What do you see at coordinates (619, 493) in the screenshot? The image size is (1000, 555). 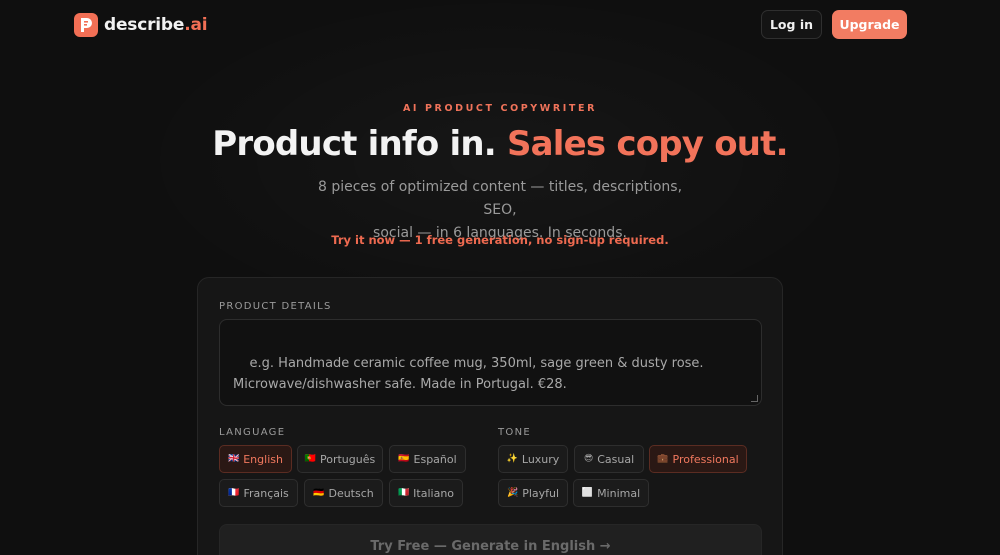 I see `tone-label-minimal: Minimal` at bounding box center [619, 493].